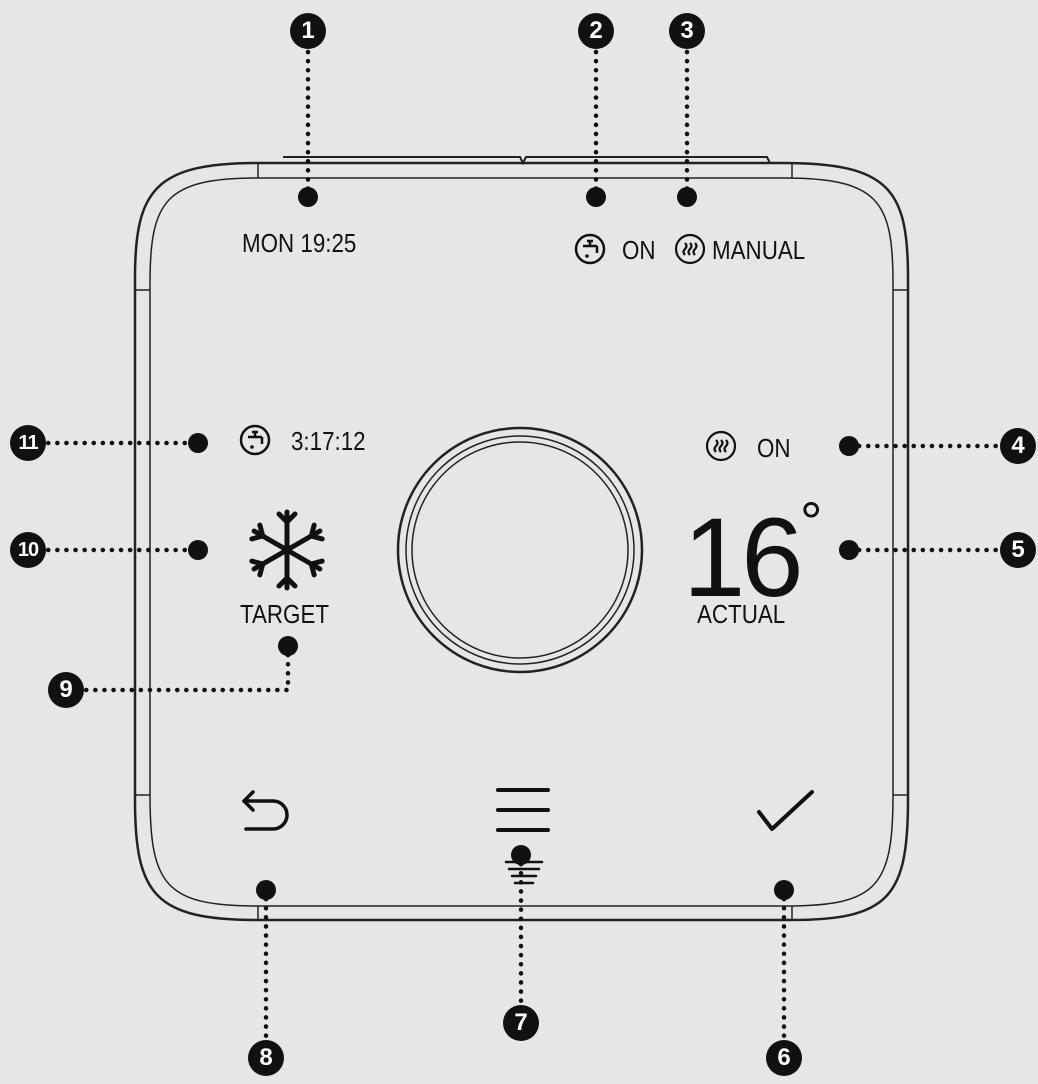  I want to click on callout-3: 3, so click(687, 31).